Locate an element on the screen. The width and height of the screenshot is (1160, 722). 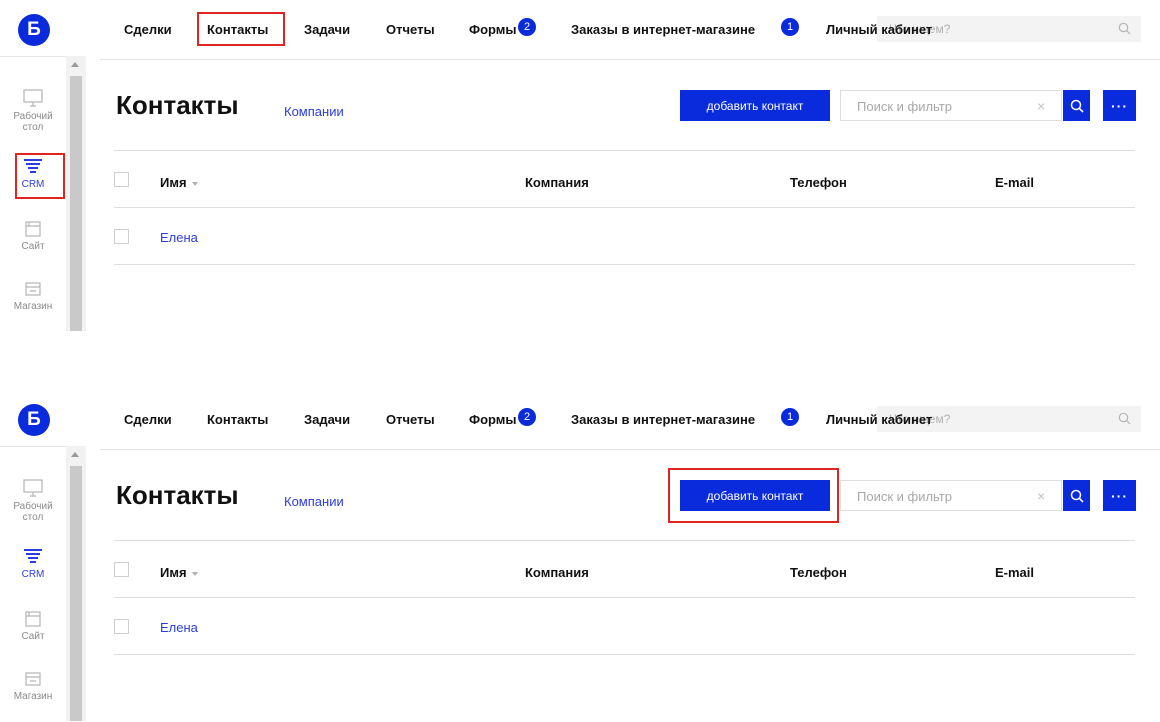
add-contact-button: добавить контакт is located at coordinates (755, 105).